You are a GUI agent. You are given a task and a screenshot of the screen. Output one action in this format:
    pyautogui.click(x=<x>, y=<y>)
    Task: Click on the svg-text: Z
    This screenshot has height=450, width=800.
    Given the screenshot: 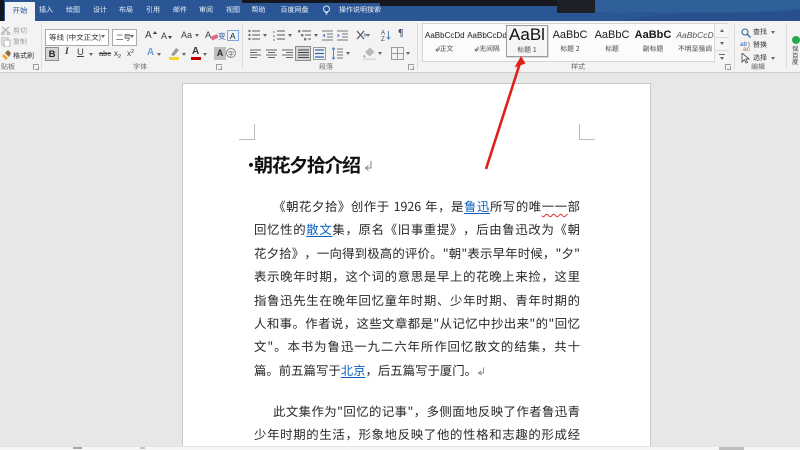 What is the action you would take?
    pyautogui.click(x=383, y=39)
    